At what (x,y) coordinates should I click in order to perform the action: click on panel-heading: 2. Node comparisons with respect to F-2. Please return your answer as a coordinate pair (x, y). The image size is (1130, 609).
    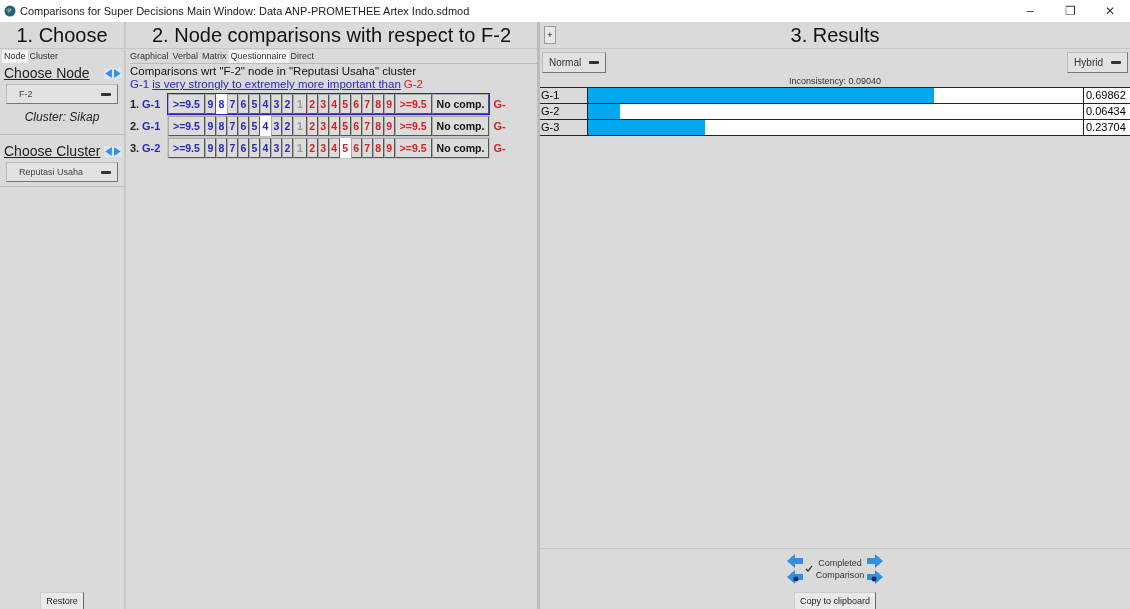
    Looking at the image, I should click on (331, 35).